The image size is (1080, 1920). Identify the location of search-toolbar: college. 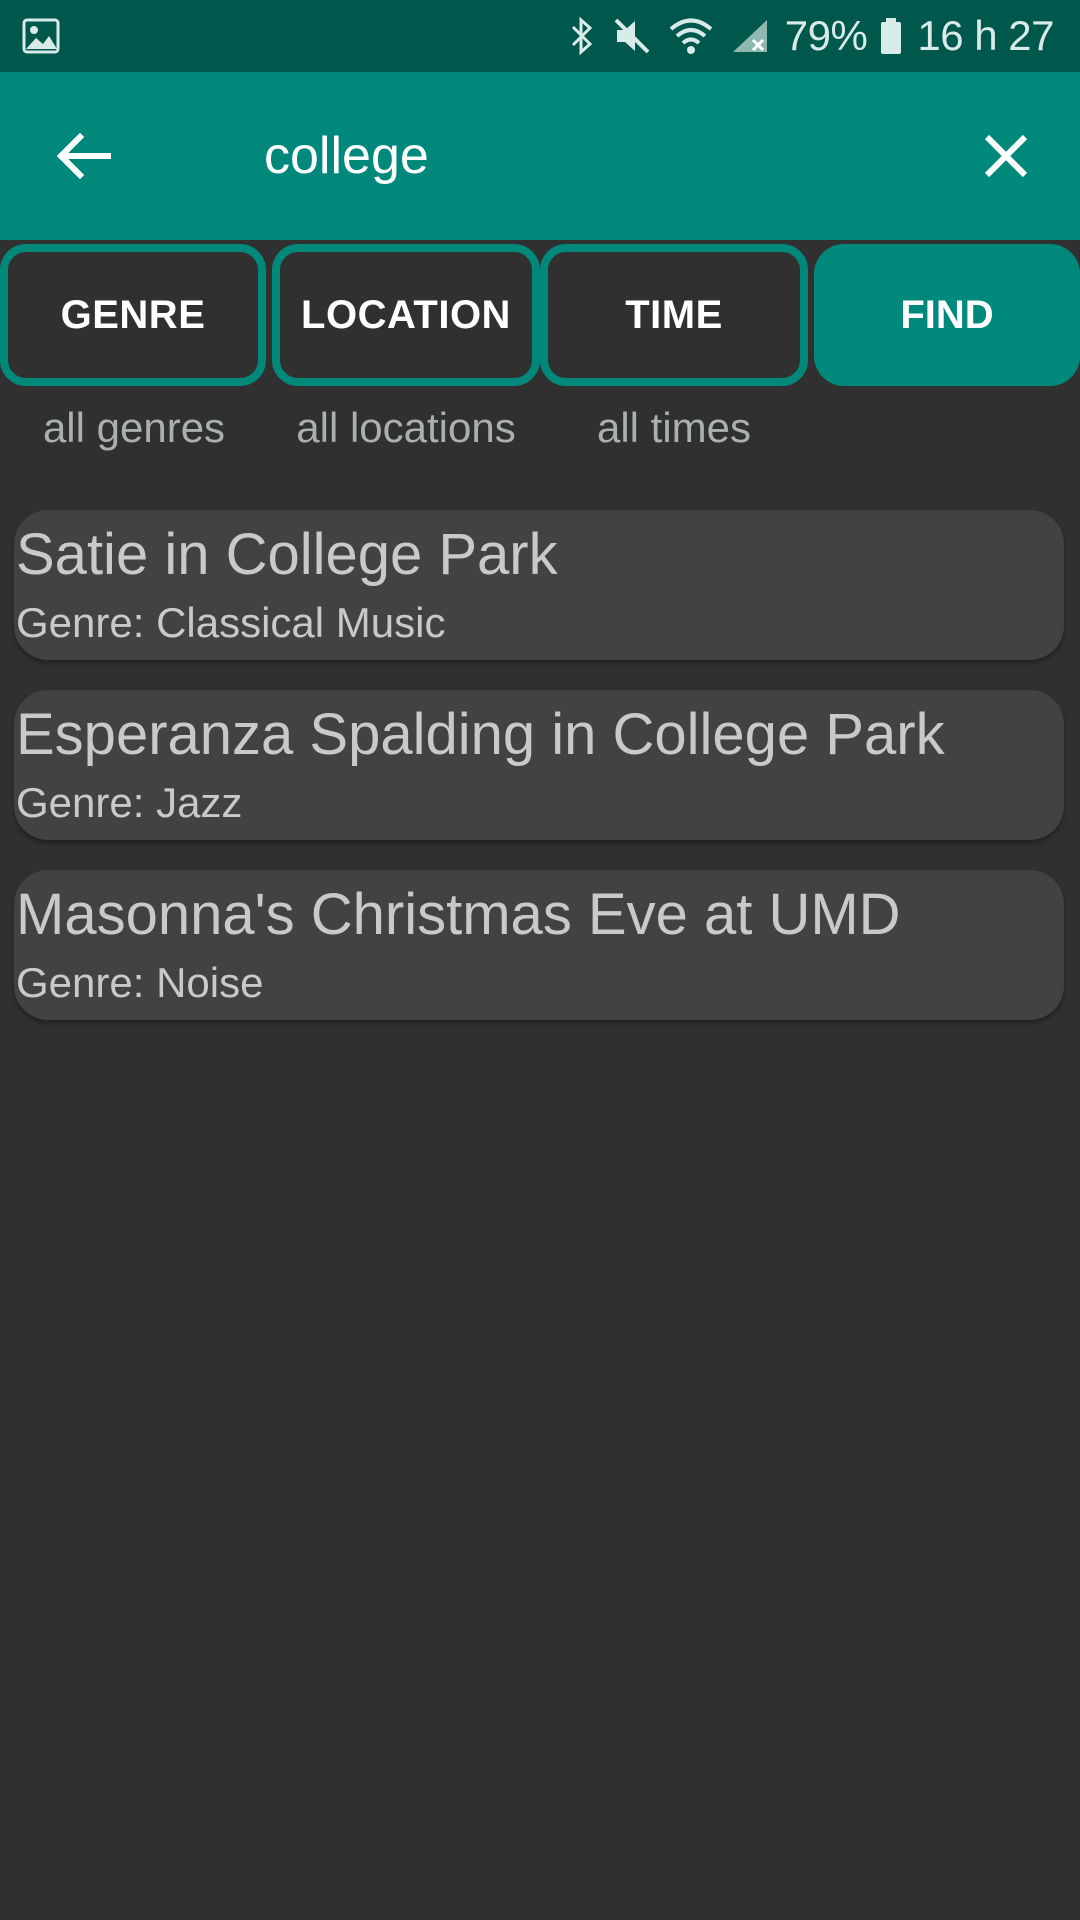
(540, 156).